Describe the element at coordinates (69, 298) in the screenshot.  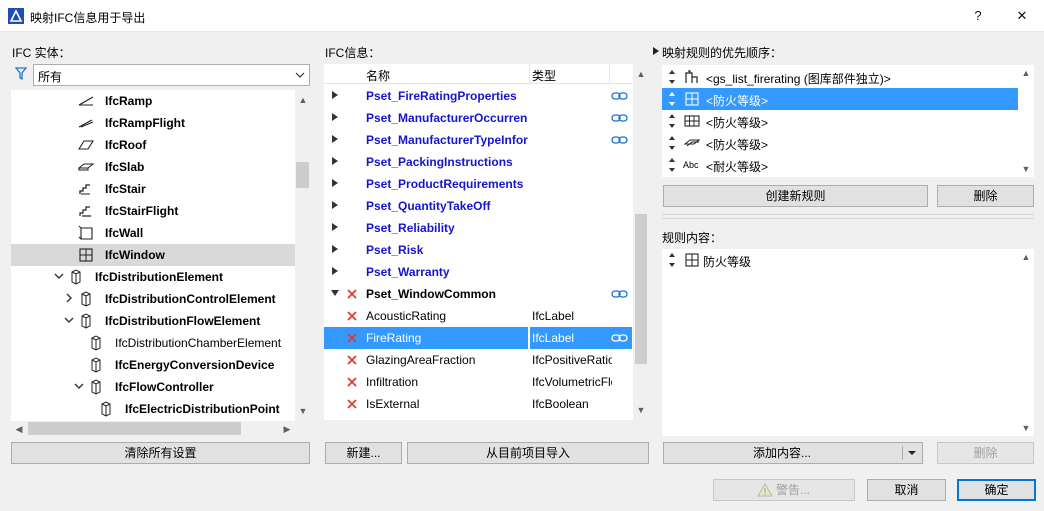
I see `chevron-right-icon` at that location.